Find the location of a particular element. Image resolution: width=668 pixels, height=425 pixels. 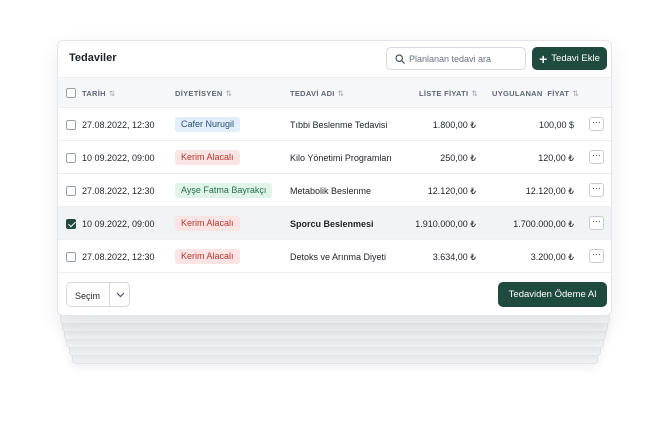

col-list-price: LİSTE FİYATI ⇅ is located at coordinates (448, 93).